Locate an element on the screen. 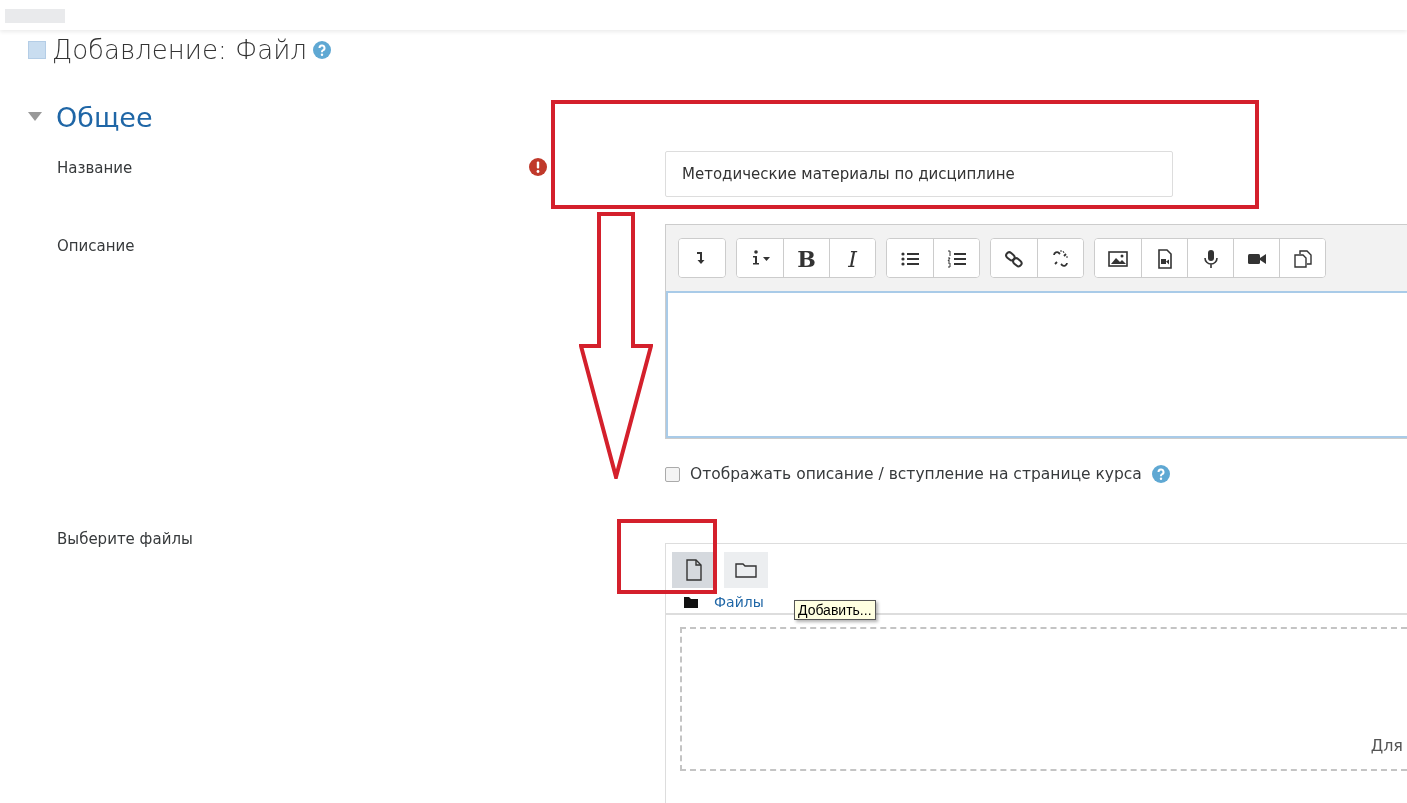  field-label: Название is located at coordinates (95, 168).